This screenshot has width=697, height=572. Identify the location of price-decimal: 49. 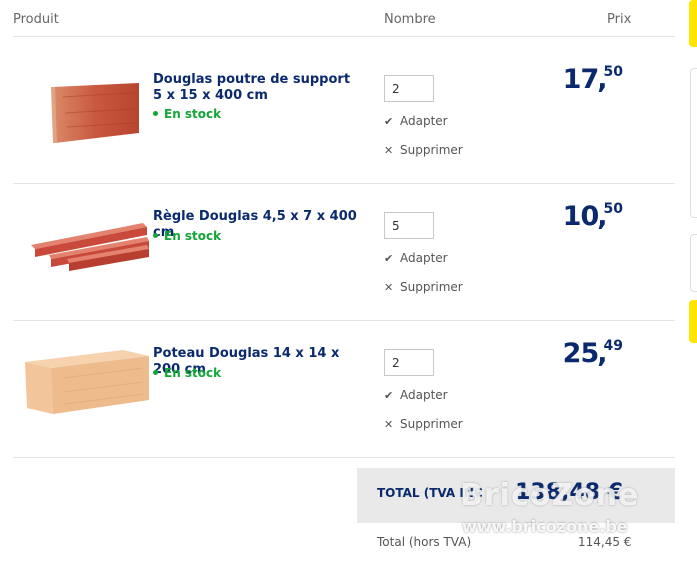
(613, 346).